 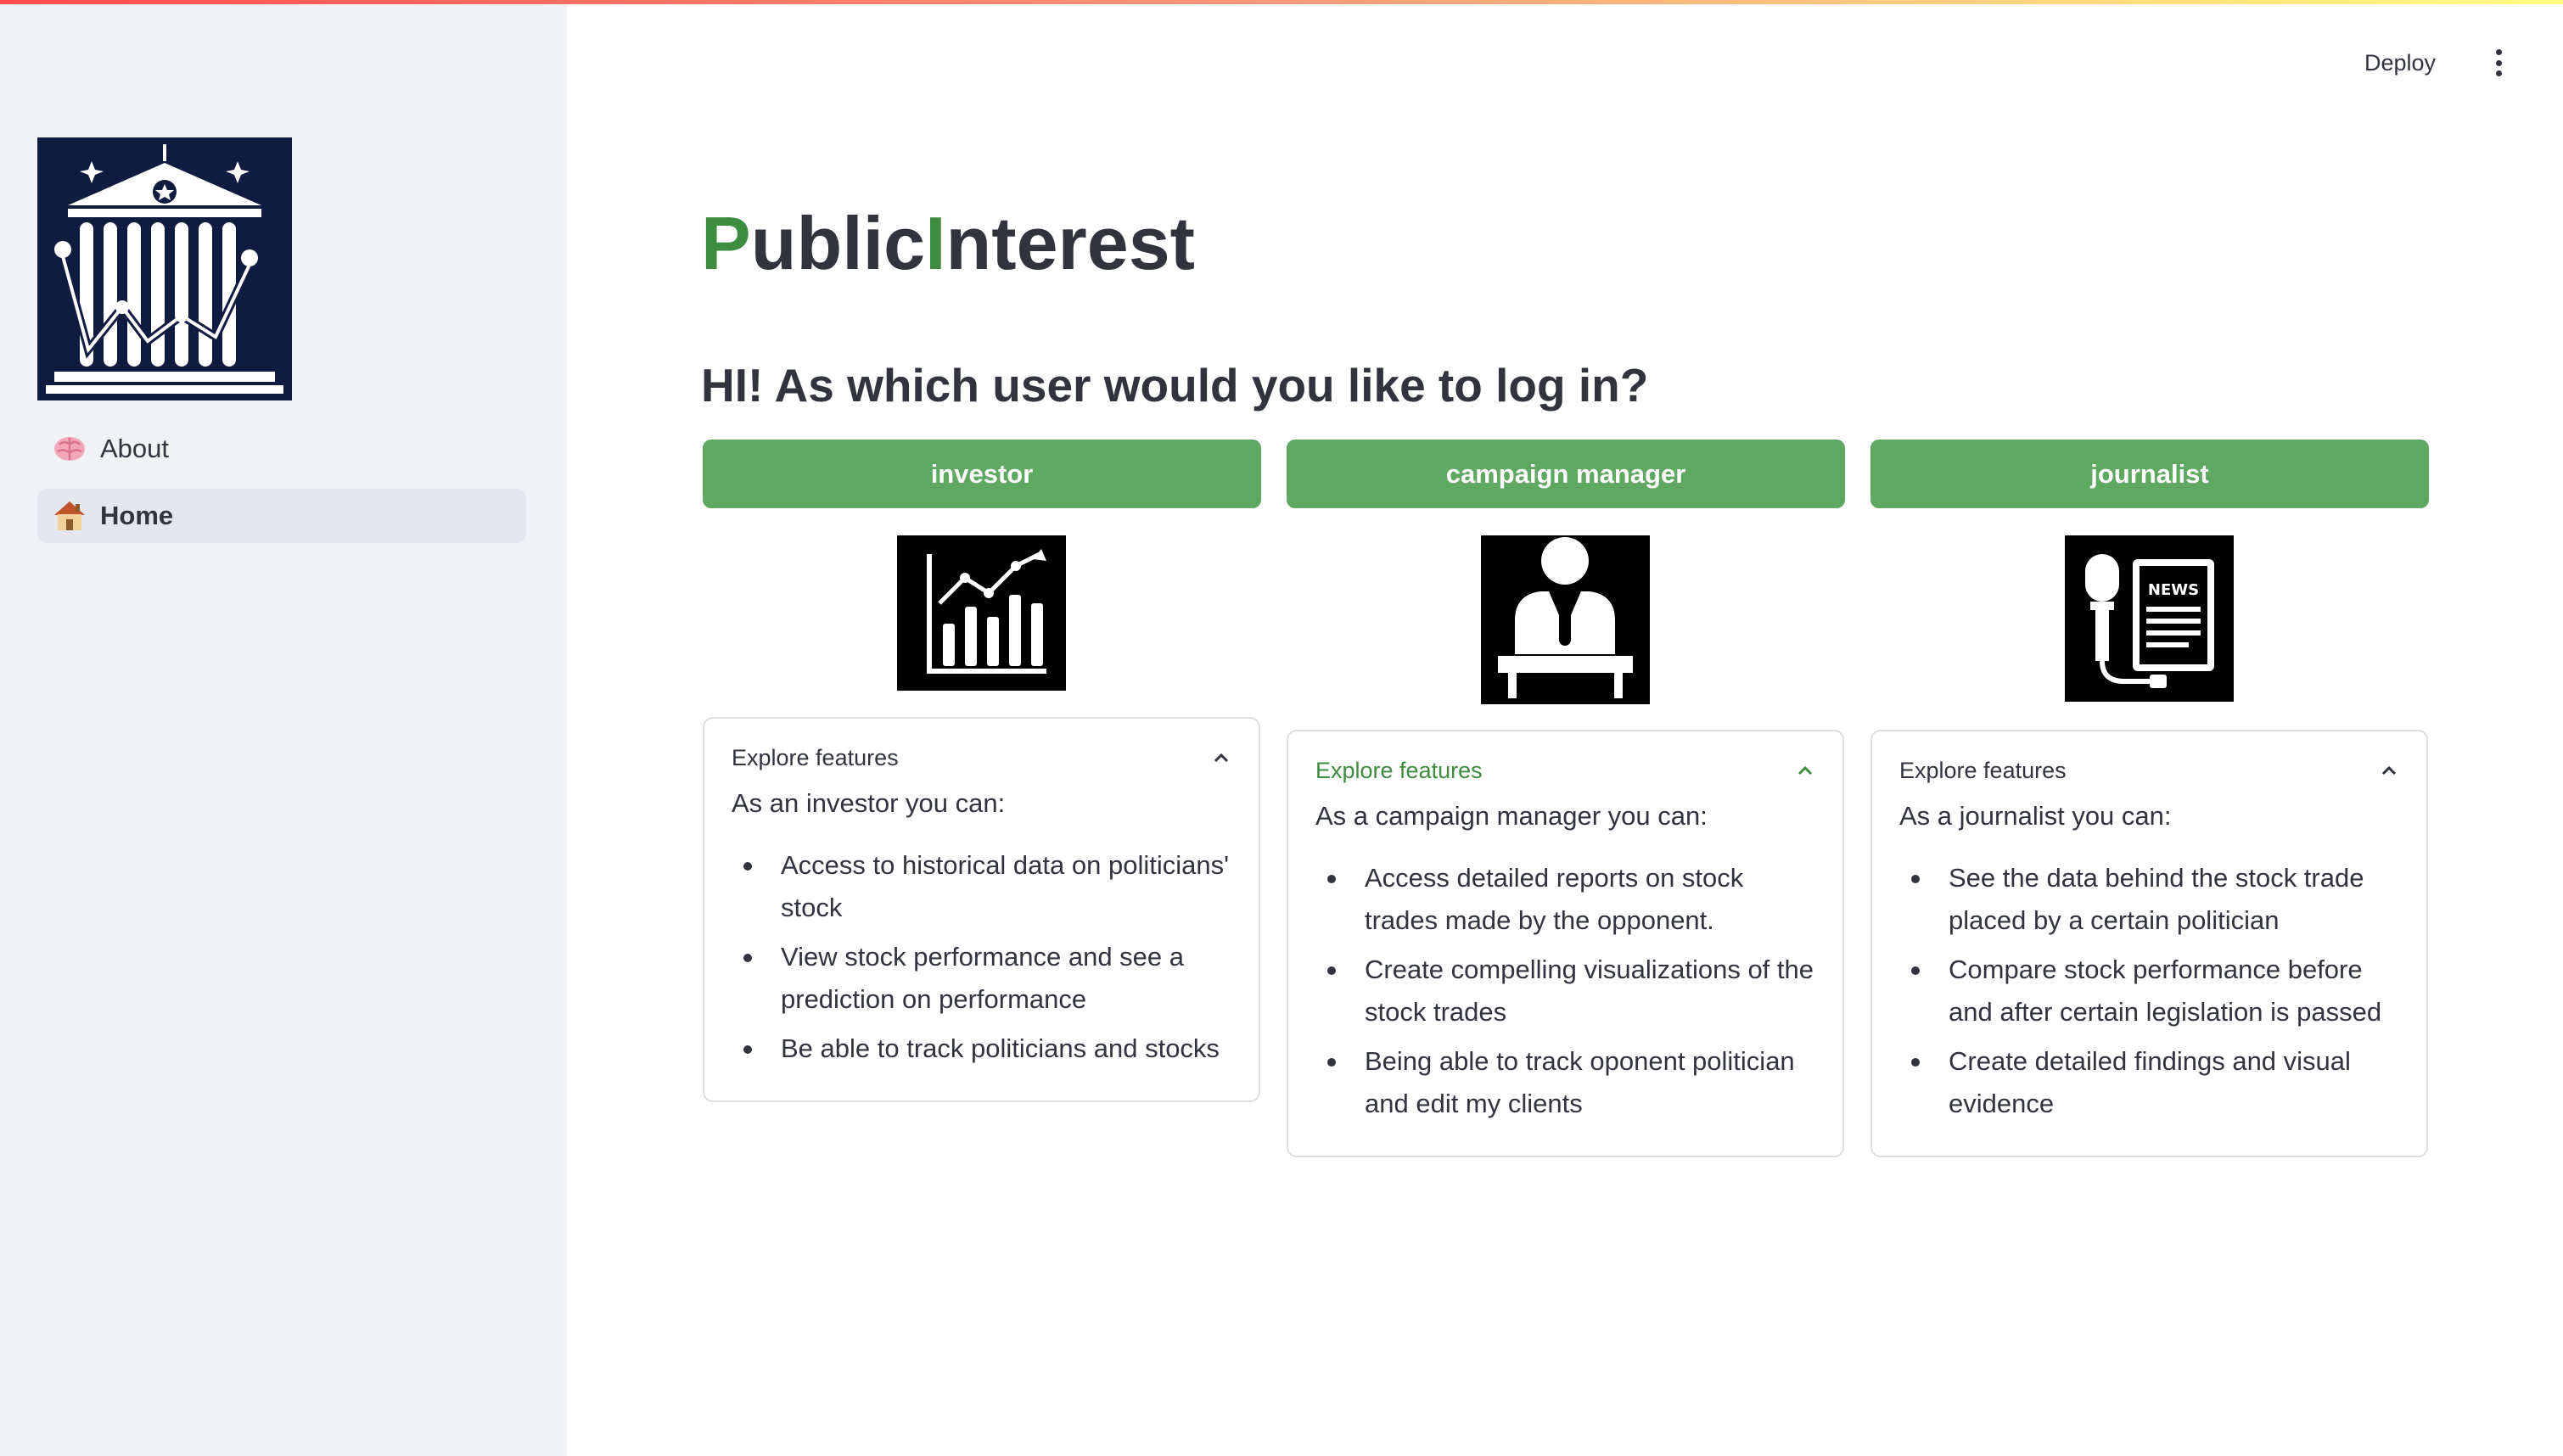 What do you see at coordinates (869, 803) in the screenshot?
I see `expander-intro: As an investor you can:` at bounding box center [869, 803].